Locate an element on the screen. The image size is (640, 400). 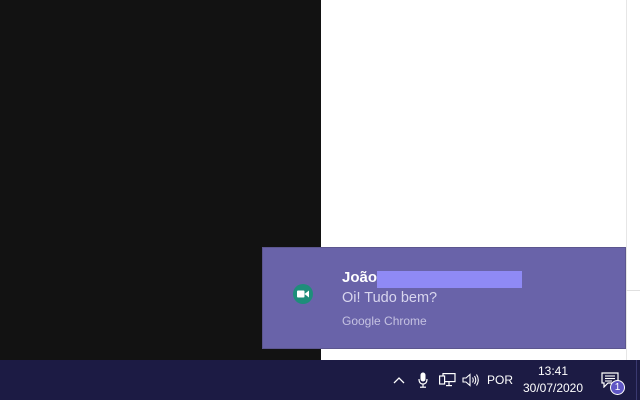
microphone-button is located at coordinates (423, 380).